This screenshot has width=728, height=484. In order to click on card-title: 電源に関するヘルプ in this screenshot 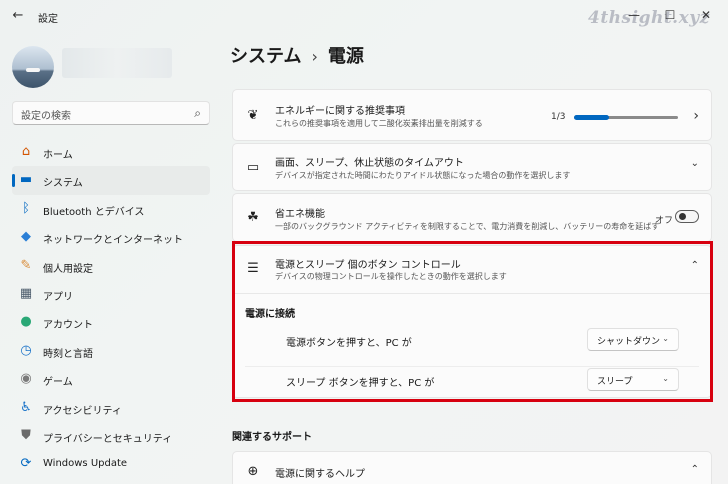, I will do `click(320, 474)`.